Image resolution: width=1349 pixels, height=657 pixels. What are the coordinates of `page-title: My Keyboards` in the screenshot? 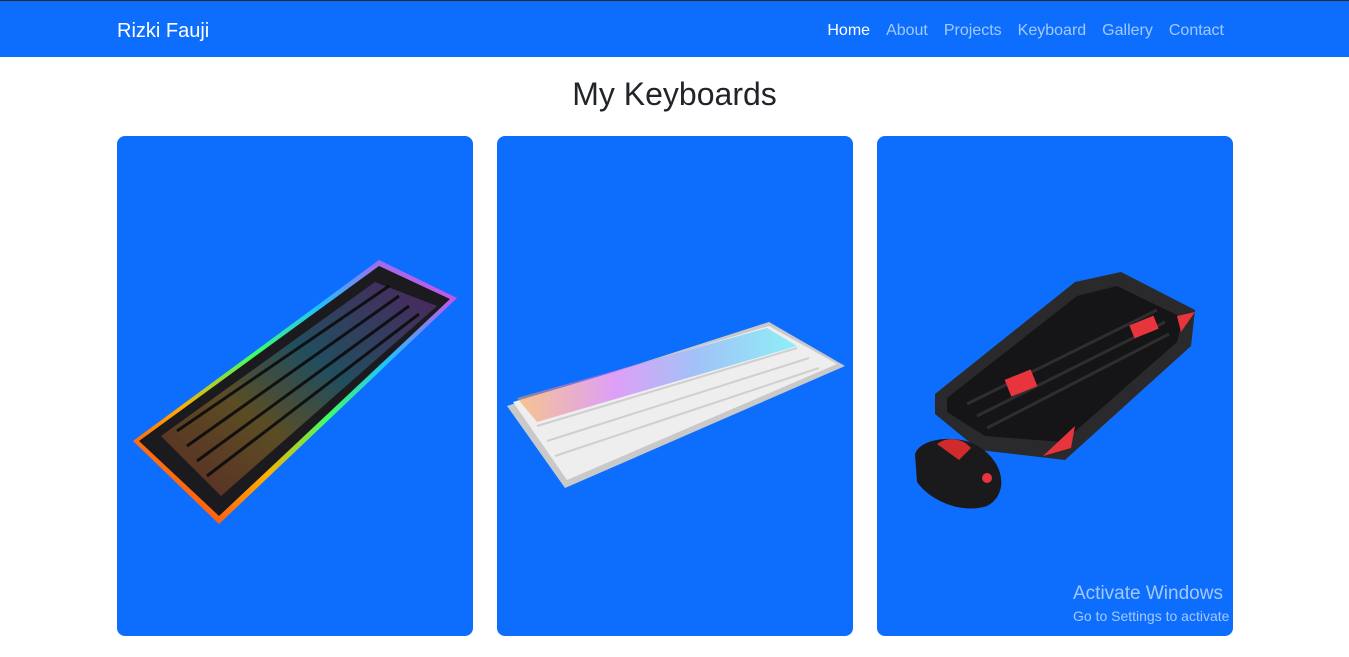 It's located at (674, 94).